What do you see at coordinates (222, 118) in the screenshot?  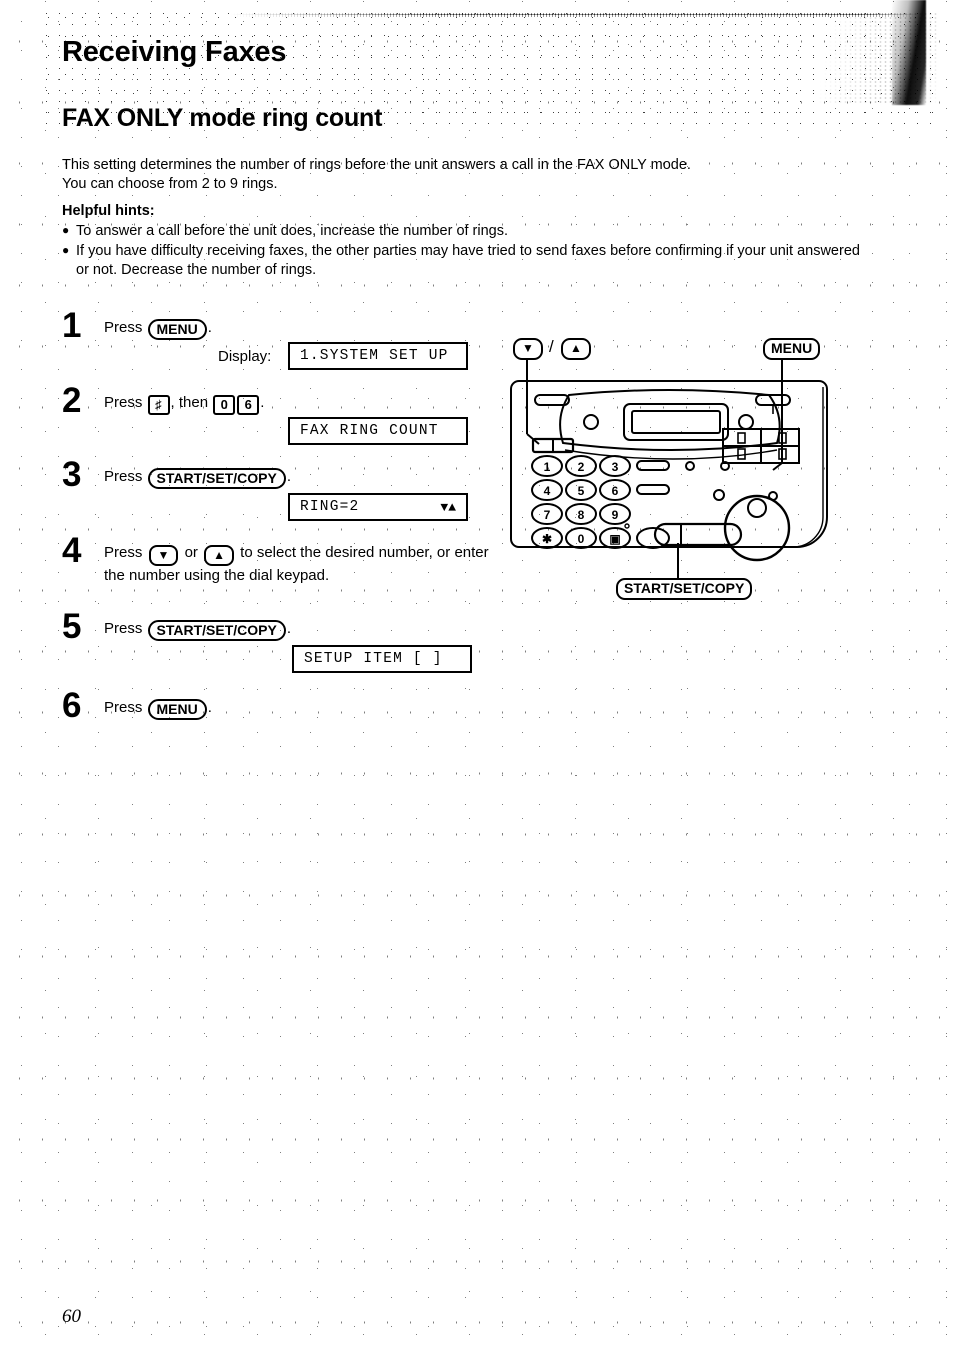 I see `section-title: FAX ONLY mode ring count` at bounding box center [222, 118].